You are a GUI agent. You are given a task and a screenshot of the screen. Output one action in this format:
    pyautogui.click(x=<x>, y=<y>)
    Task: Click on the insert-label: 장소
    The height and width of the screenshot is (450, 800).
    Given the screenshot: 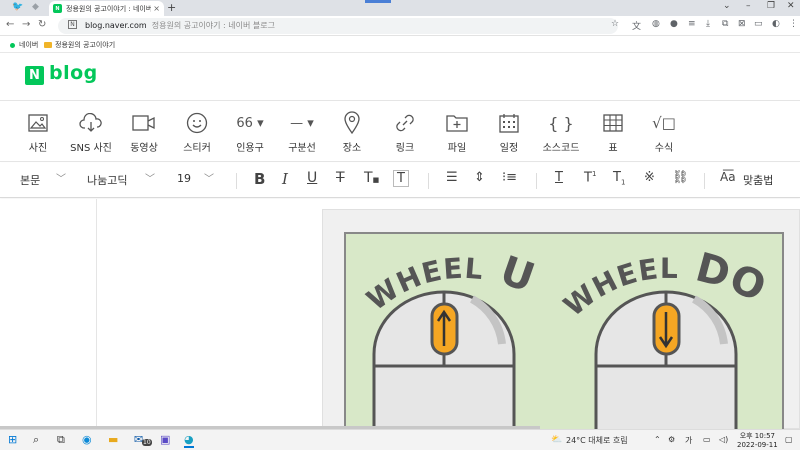 What is the action you would take?
    pyautogui.click(x=352, y=148)
    